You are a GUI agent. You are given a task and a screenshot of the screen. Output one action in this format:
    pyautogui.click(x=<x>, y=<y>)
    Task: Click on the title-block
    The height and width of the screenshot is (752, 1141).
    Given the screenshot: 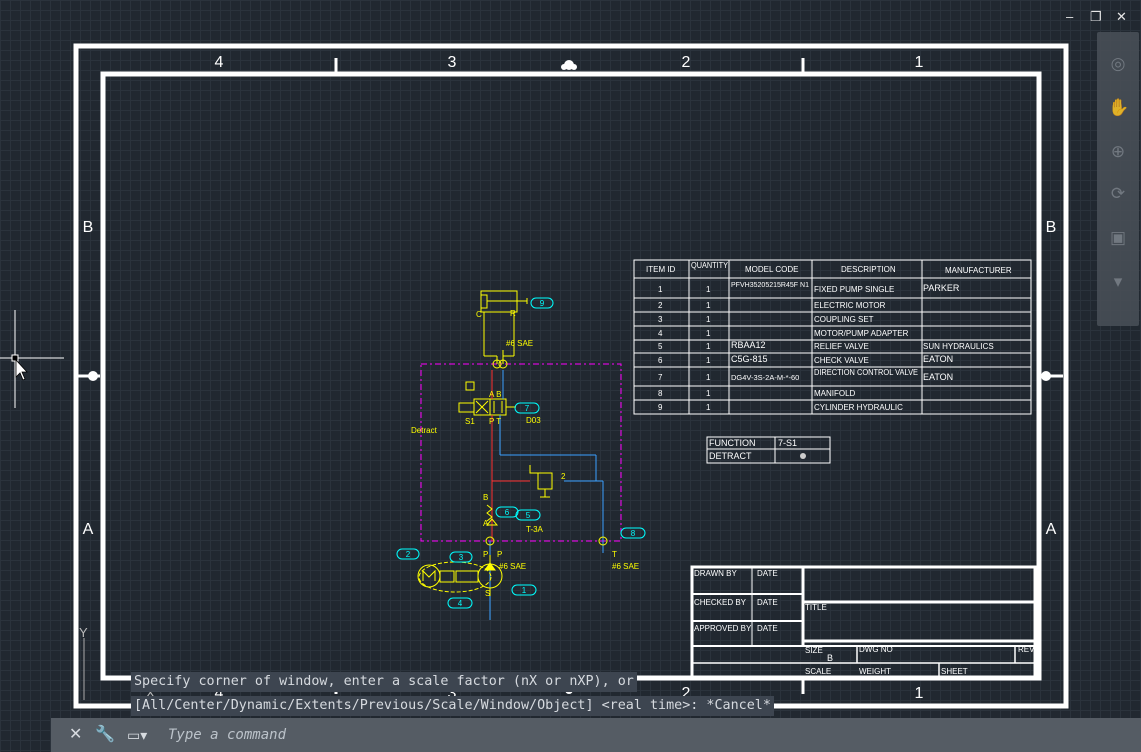 What is the action you would take?
    pyautogui.click(x=863, y=622)
    